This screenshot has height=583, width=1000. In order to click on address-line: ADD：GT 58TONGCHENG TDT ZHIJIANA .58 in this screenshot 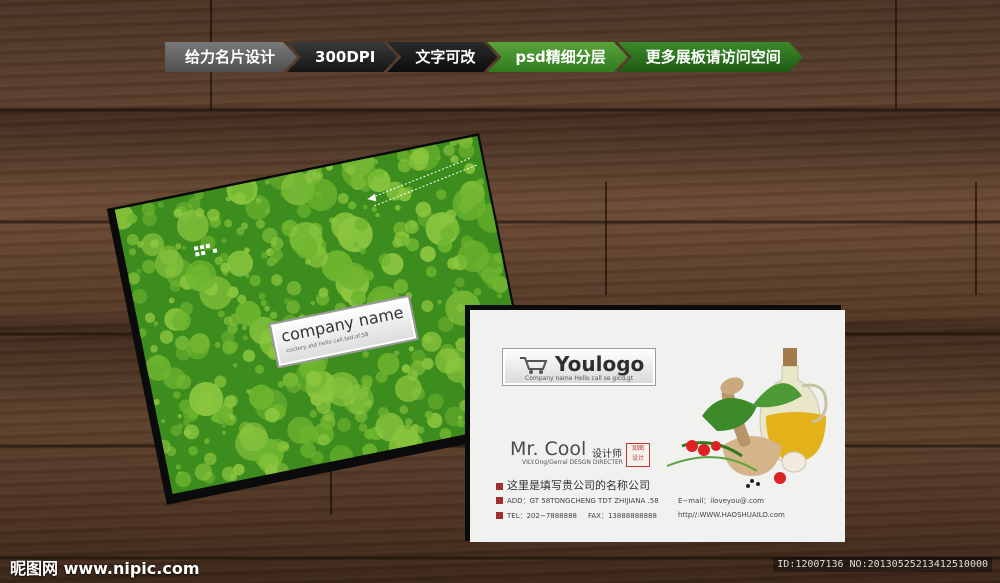, I will do `click(577, 501)`.